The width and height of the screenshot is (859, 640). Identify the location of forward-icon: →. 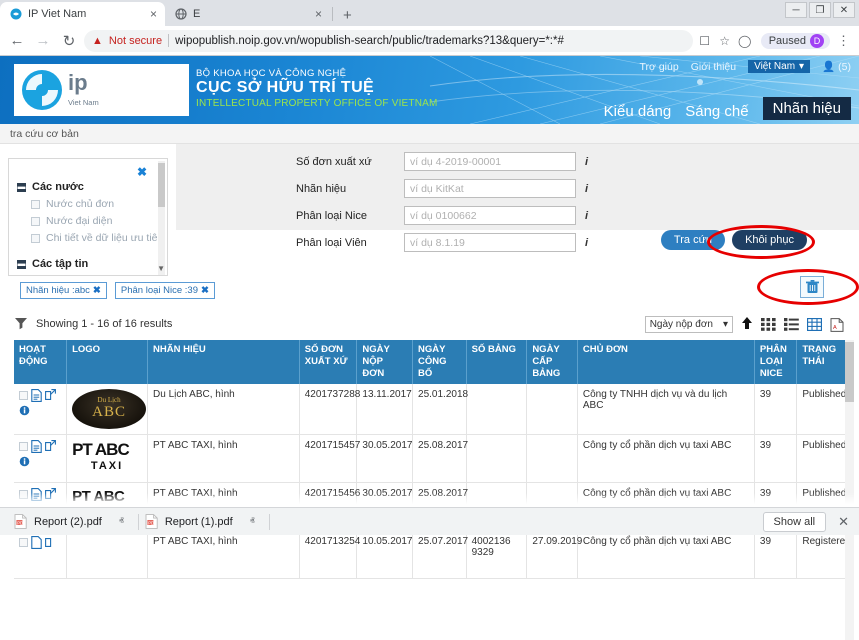
(43, 40).